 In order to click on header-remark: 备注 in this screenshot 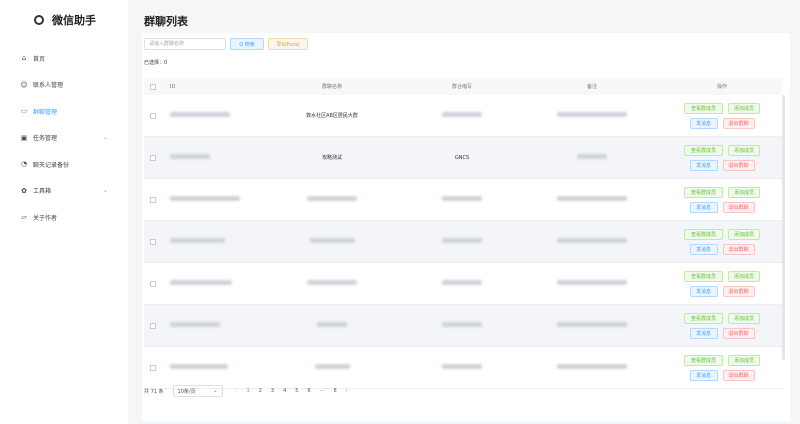, I will do `click(591, 87)`.